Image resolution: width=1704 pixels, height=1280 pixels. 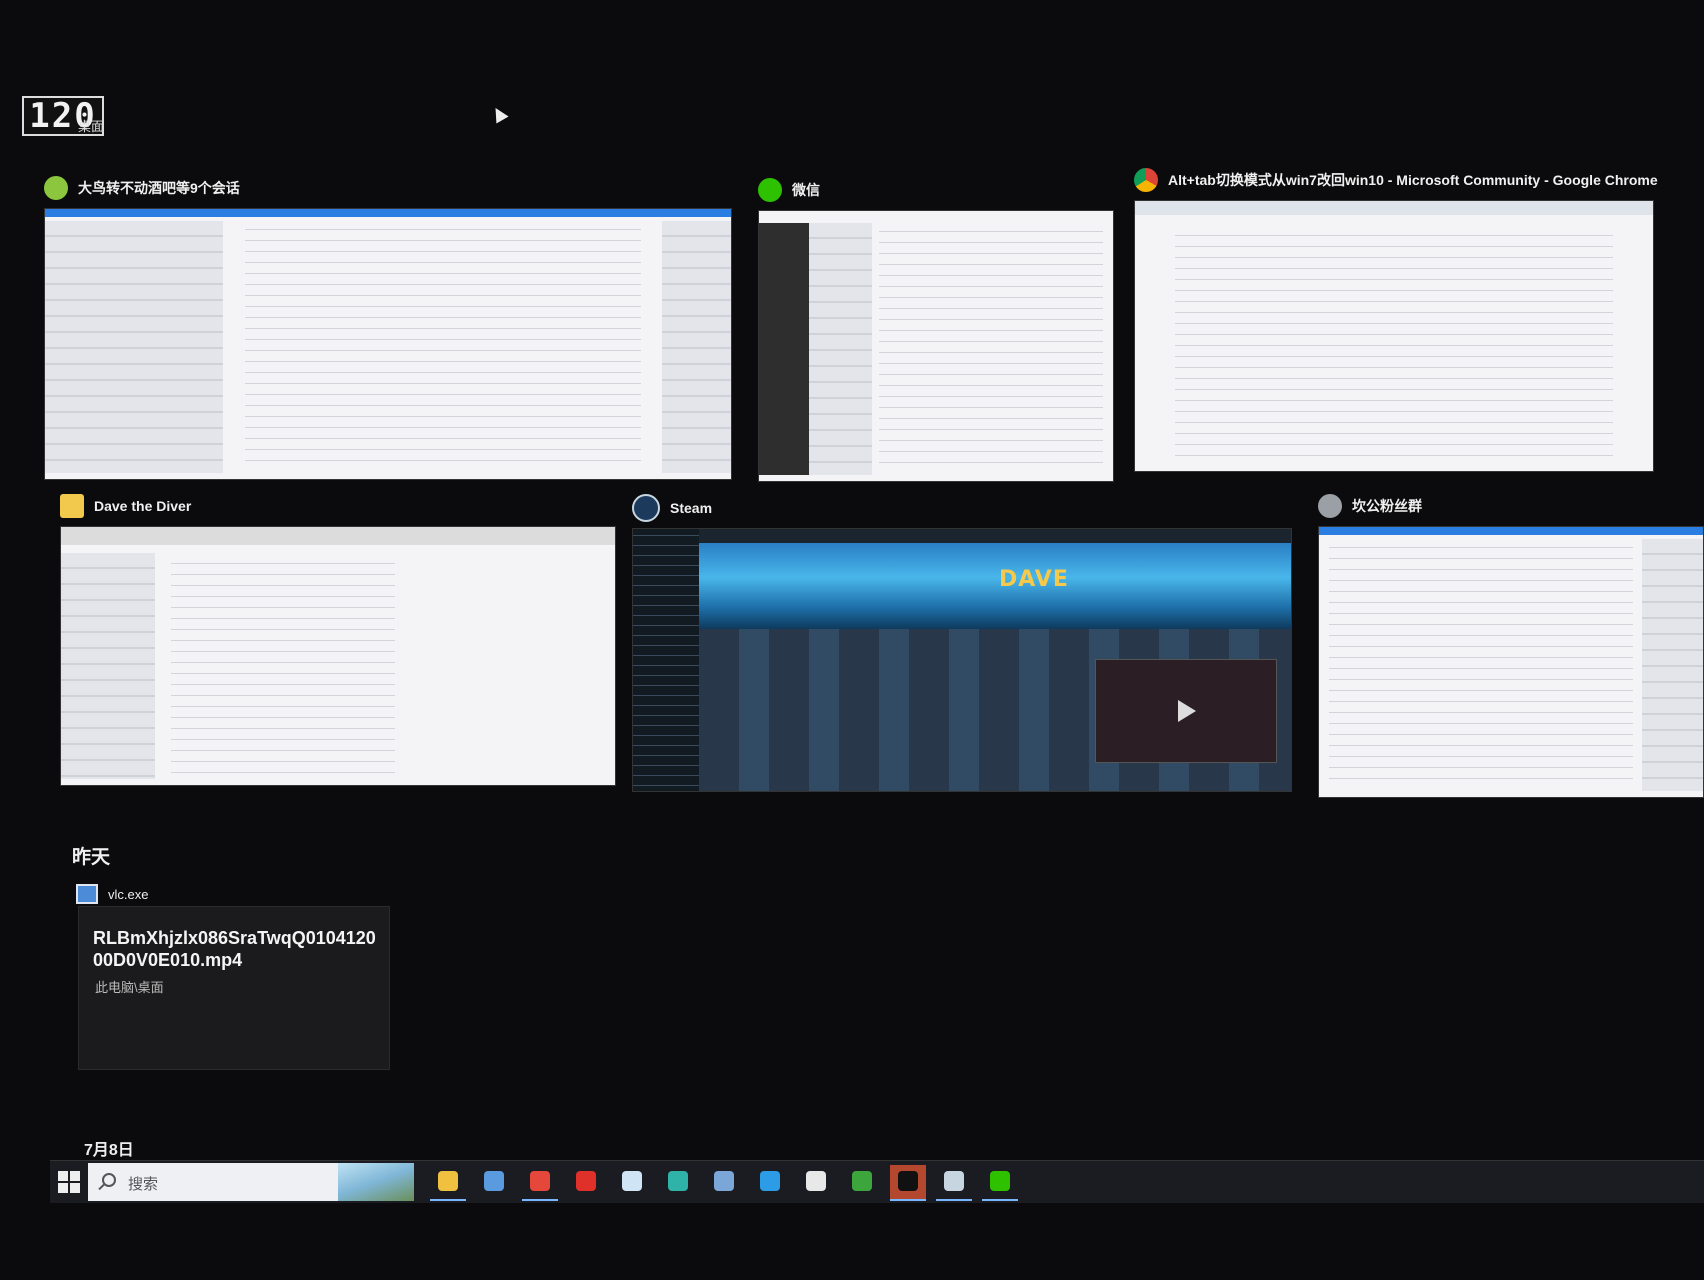 I want to click on wechat-icon, so click(x=770, y=190).